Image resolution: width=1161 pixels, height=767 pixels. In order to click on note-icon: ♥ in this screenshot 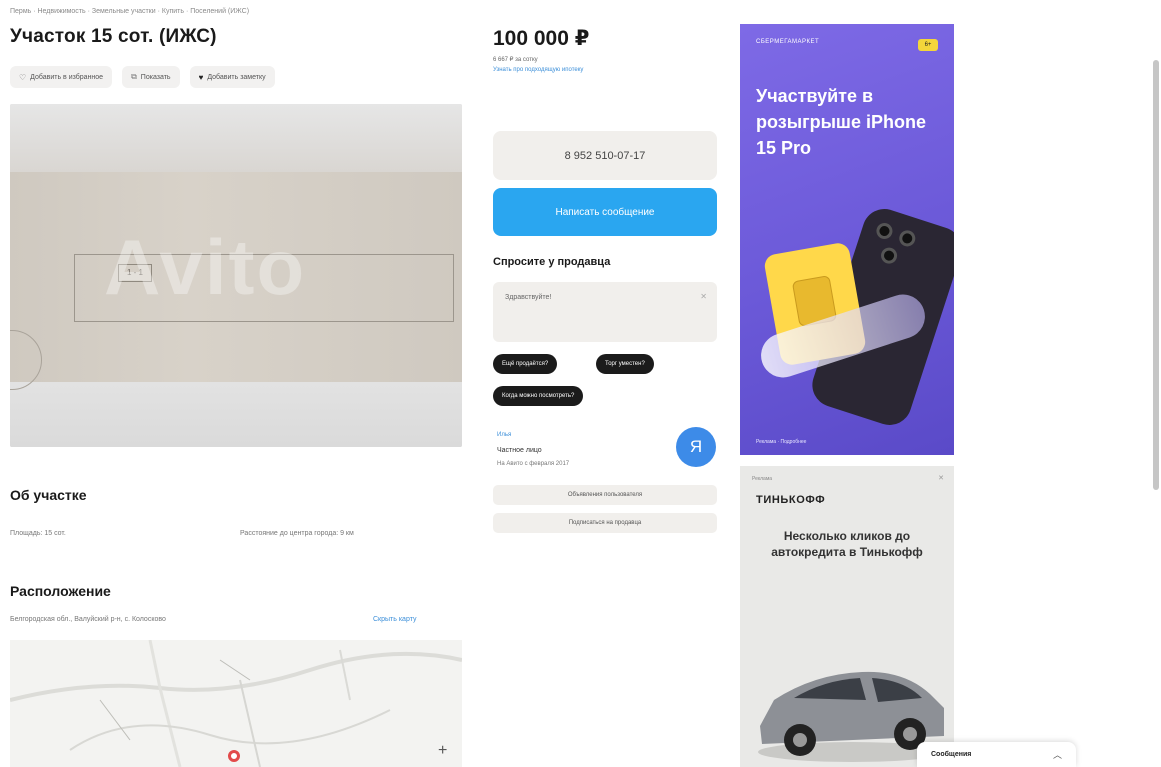, I will do `click(201, 77)`.